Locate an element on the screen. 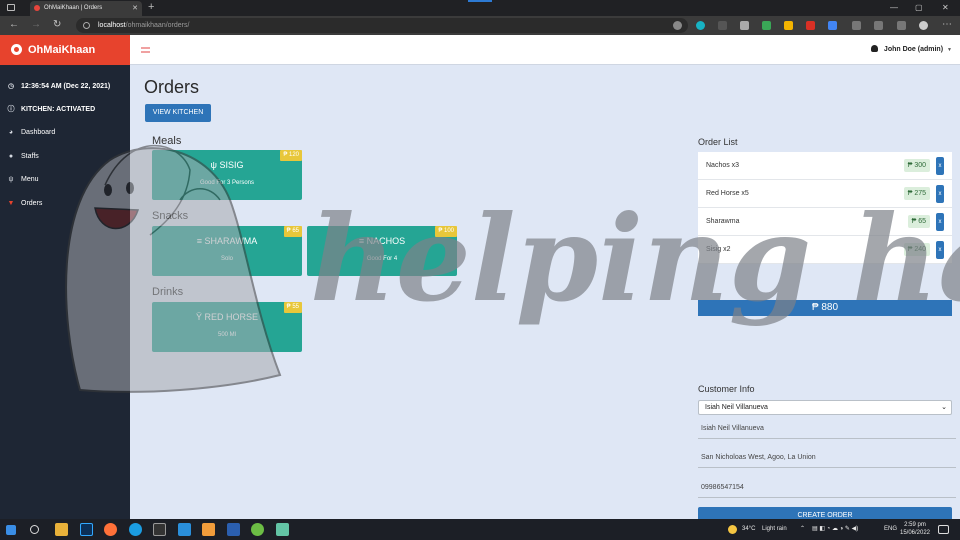 The height and width of the screenshot is (540, 960). tray-icons: ▤ ◧ ◔ ☁ ◑ ✎ ◀) is located at coordinates (835, 529).